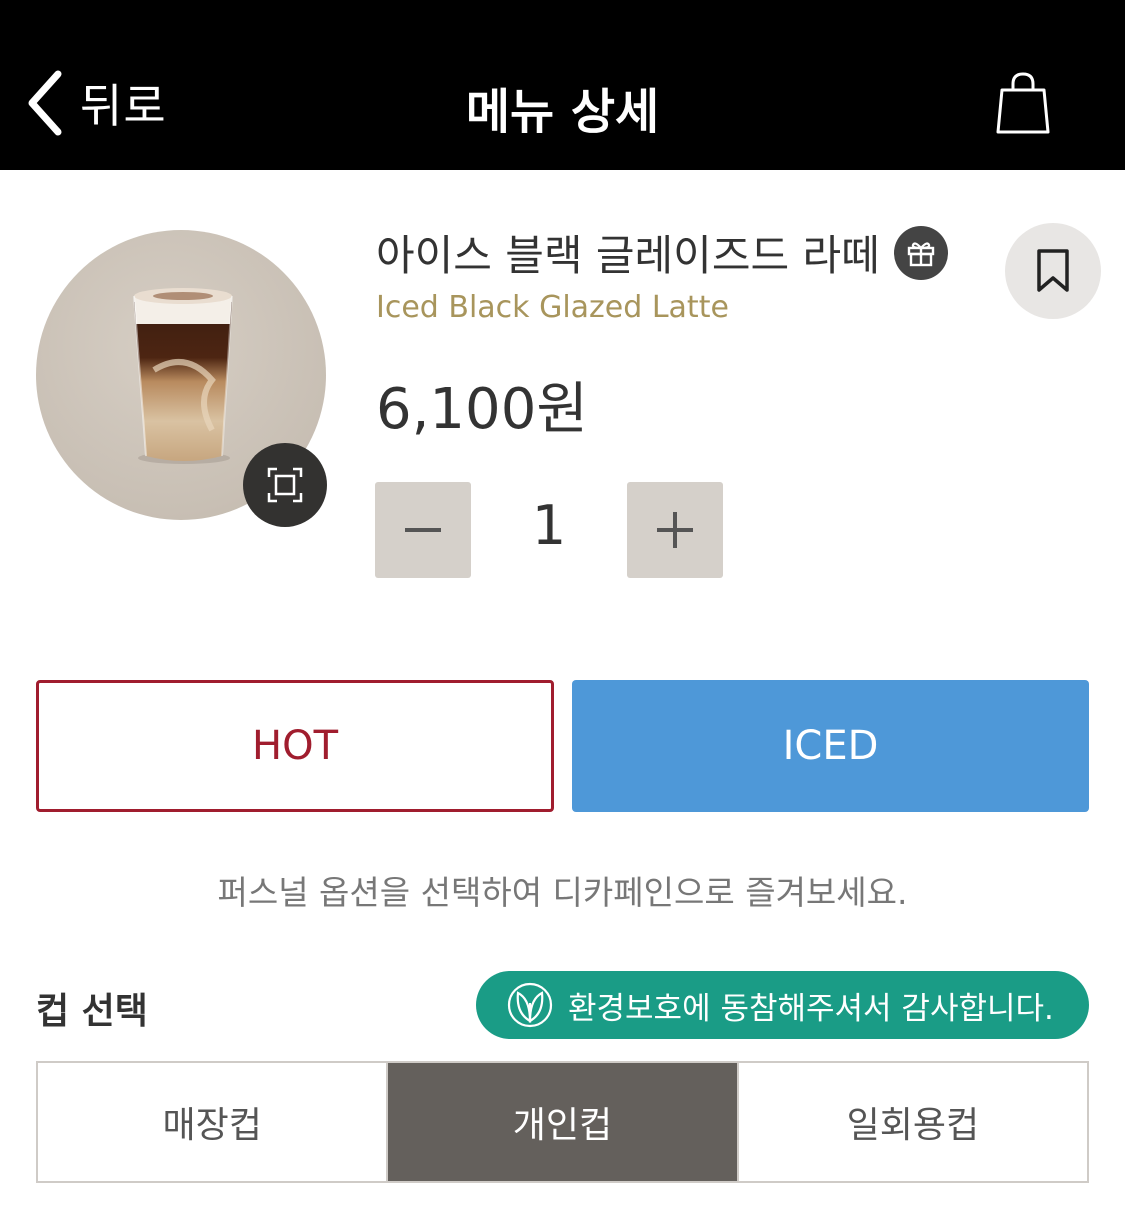  What do you see at coordinates (295, 746) in the screenshot?
I see `hot-option-button: HOT` at bounding box center [295, 746].